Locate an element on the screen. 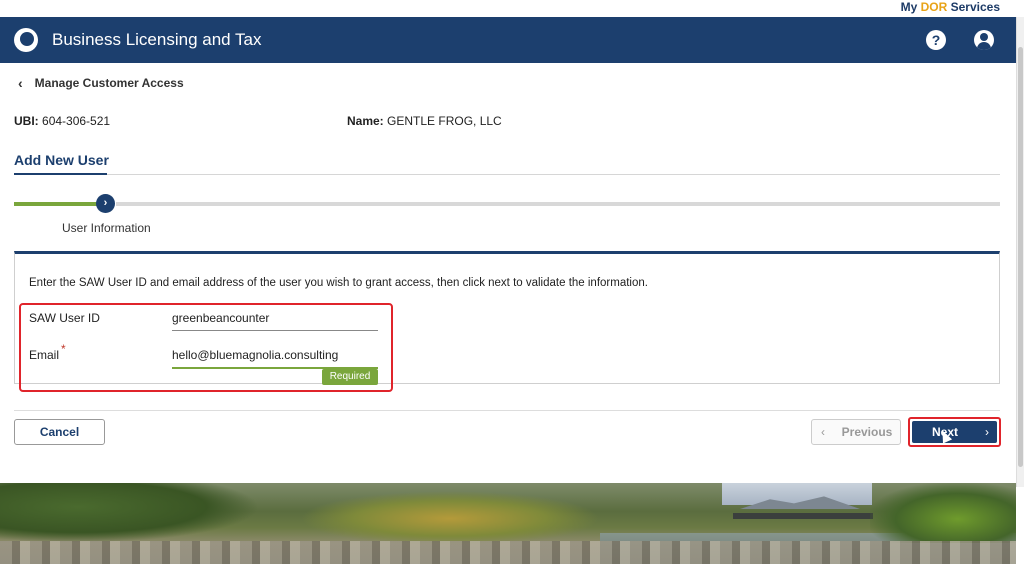 The height and width of the screenshot is (564, 1024). chevron-right-icon: › is located at coordinates (987, 432).